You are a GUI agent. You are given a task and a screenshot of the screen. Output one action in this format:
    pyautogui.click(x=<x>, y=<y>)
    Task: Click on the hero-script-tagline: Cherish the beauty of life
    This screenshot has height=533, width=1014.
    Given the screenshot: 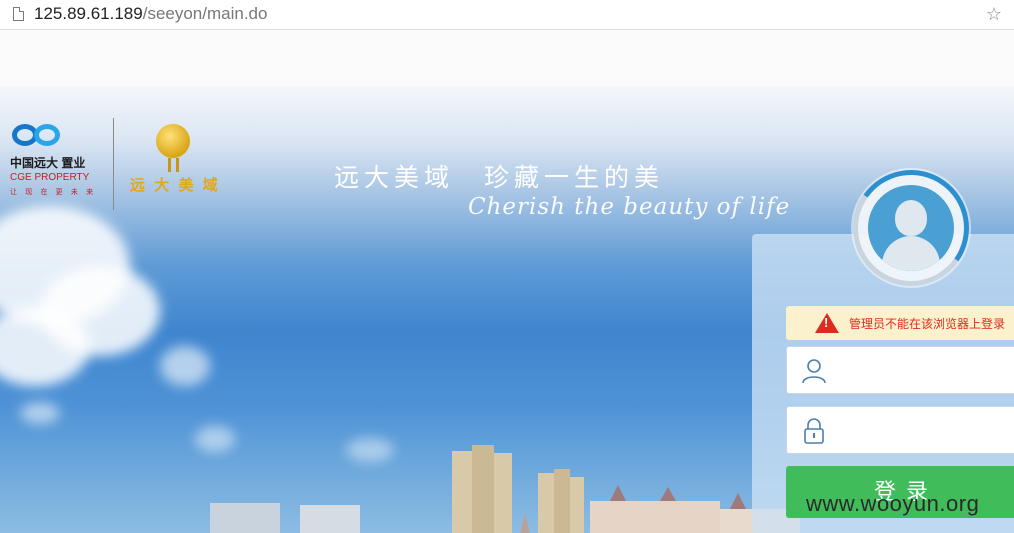 What is the action you would take?
    pyautogui.click(x=629, y=207)
    